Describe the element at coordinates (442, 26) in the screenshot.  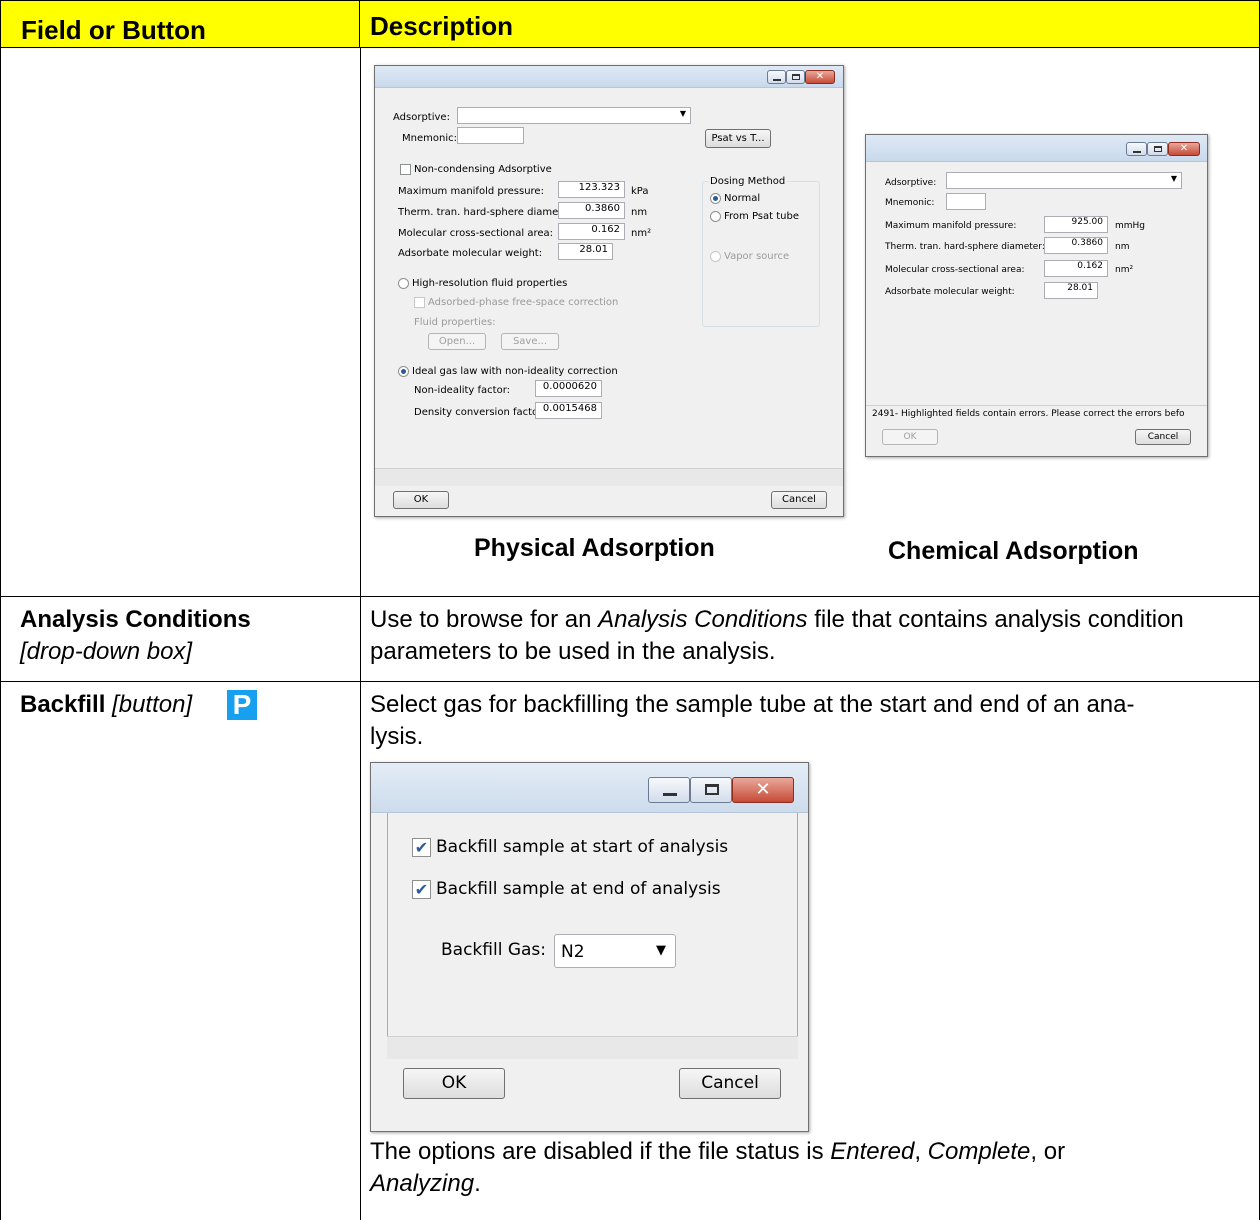
I see `header-right-label: Description` at that location.